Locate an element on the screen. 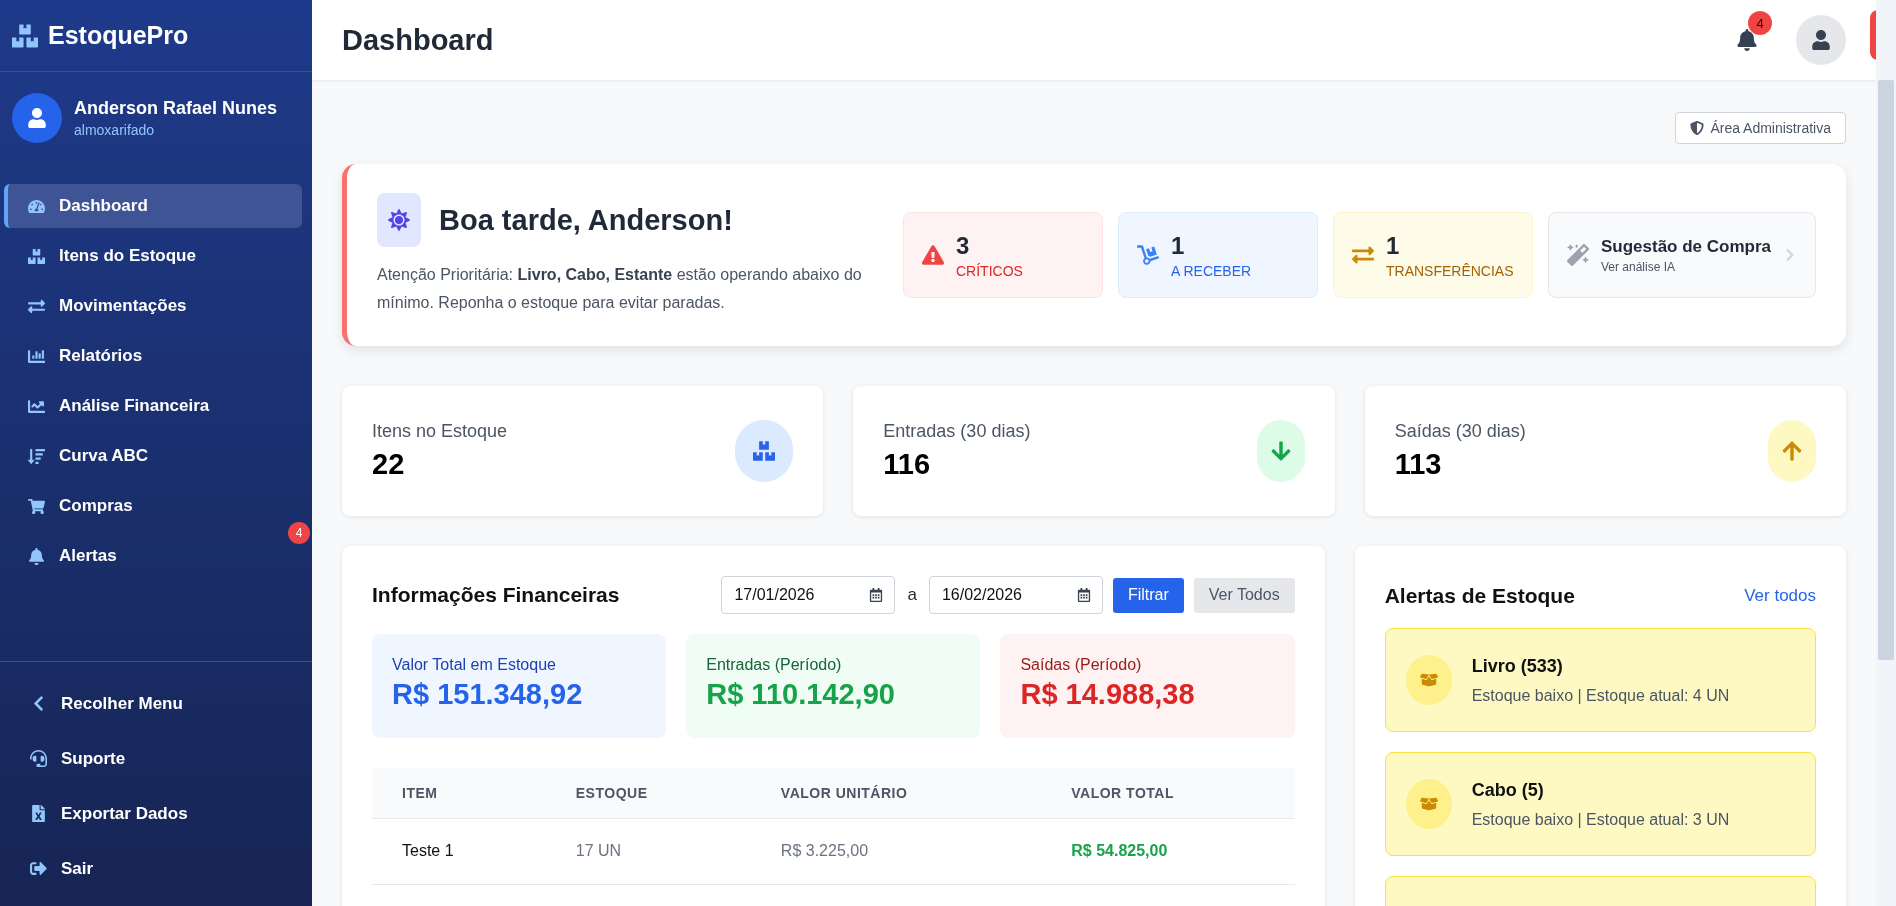 The height and width of the screenshot is (906, 1896). logo-icon is located at coordinates (25, 35).